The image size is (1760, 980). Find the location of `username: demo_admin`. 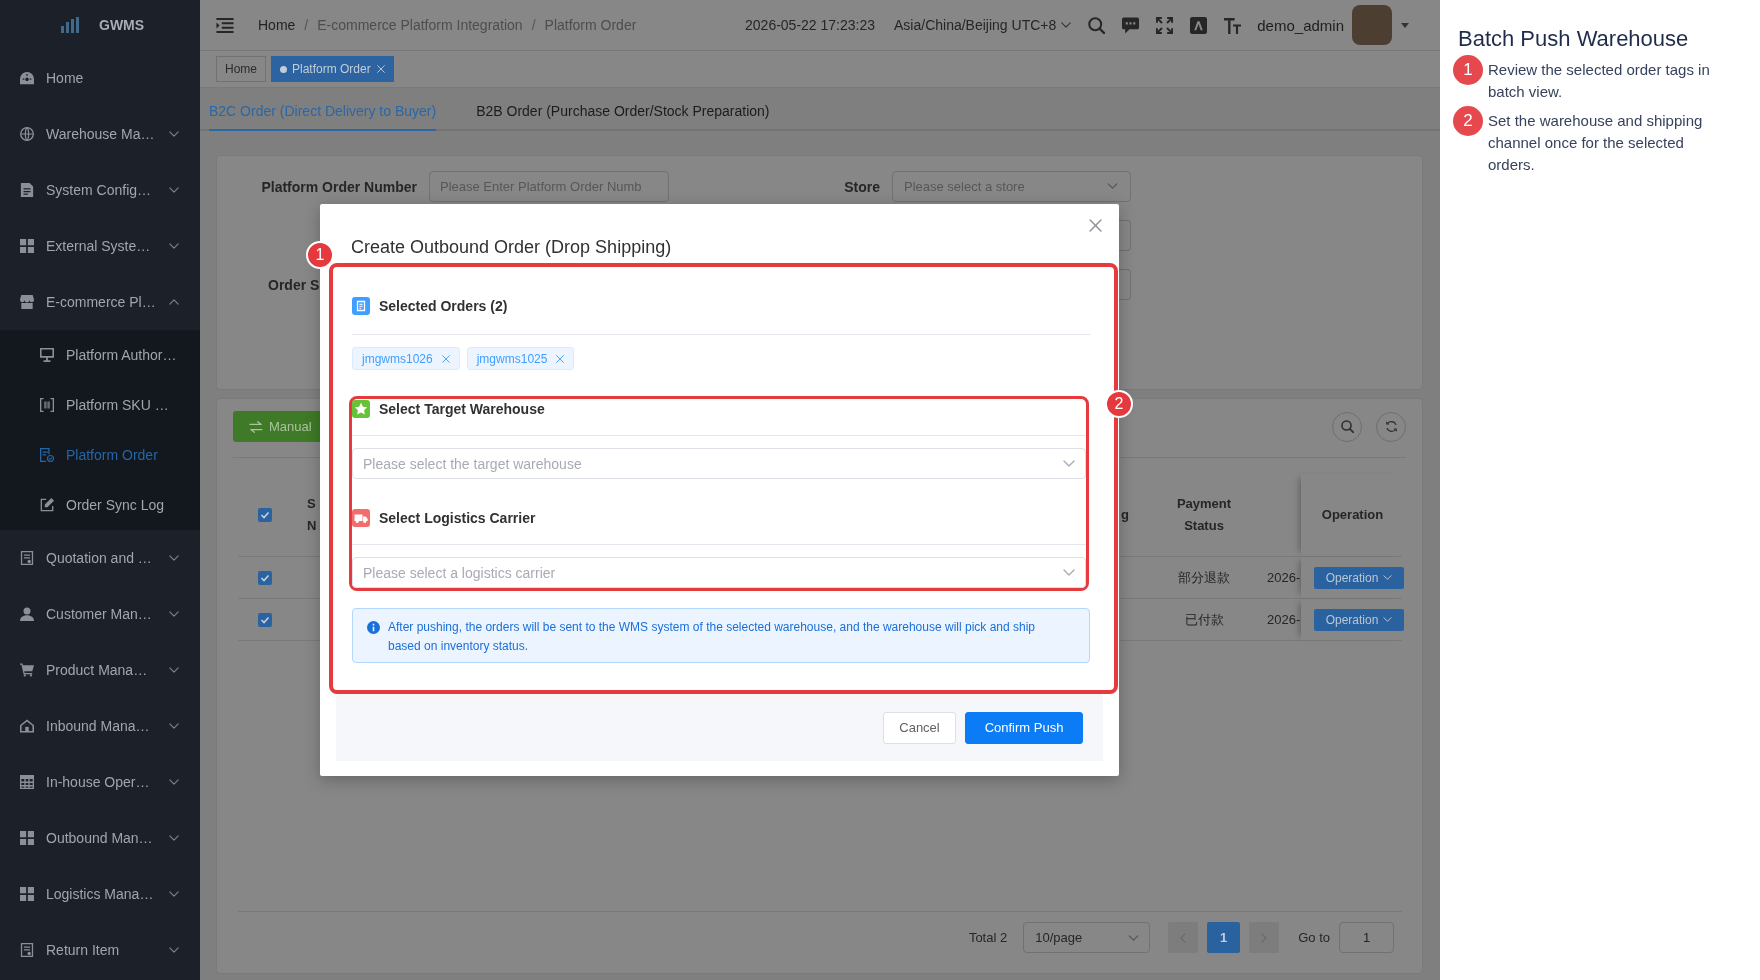

username: demo_admin is located at coordinates (1300, 25).